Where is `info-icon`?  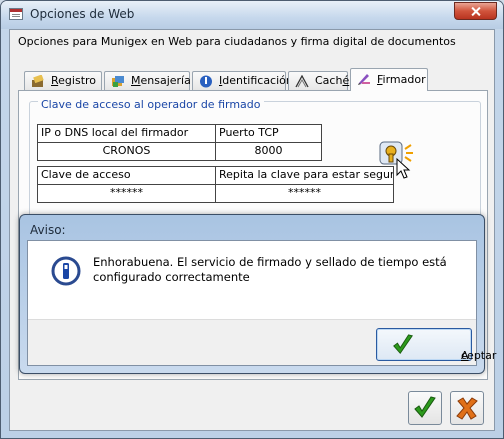
info-icon is located at coordinates (66, 271).